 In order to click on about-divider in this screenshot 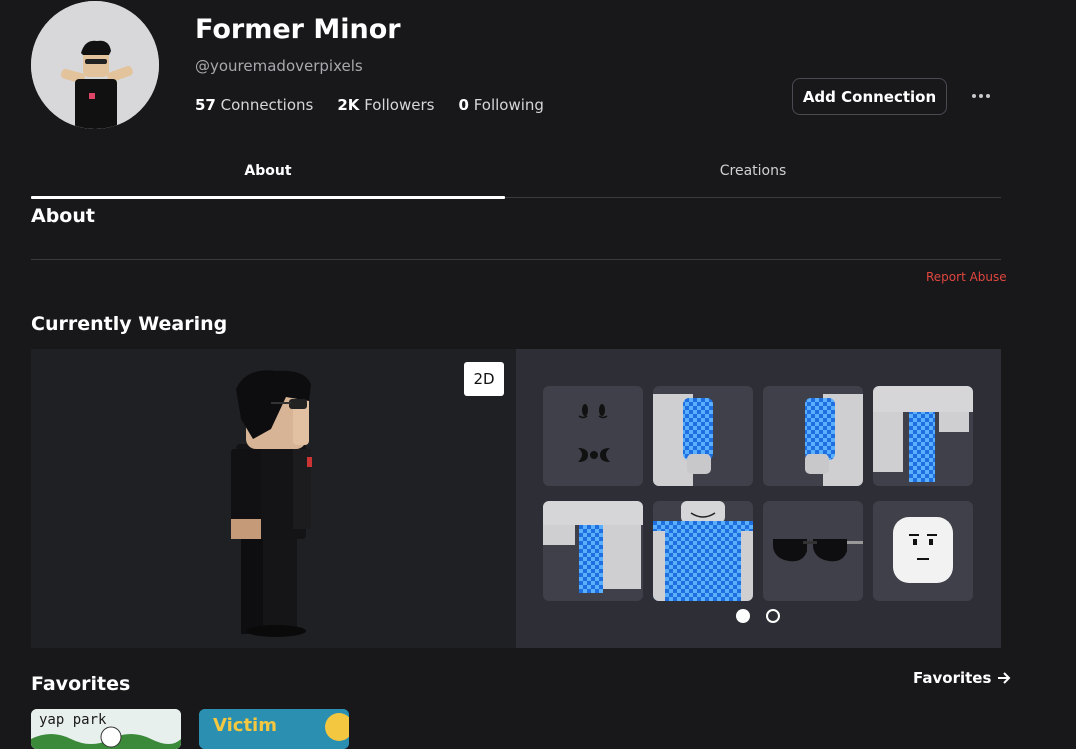, I will do `click(516, 259)`.